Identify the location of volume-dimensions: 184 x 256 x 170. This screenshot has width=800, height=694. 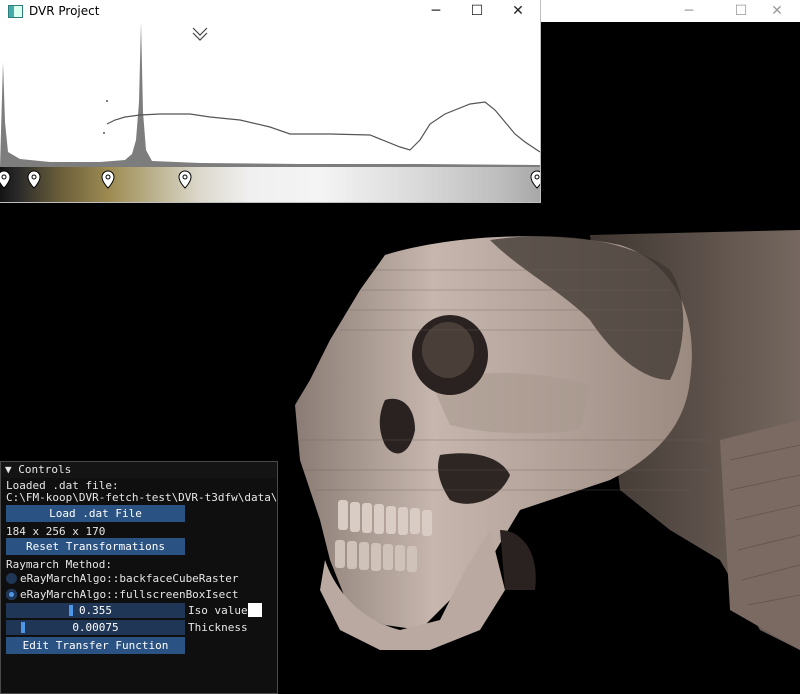
(56, 531).